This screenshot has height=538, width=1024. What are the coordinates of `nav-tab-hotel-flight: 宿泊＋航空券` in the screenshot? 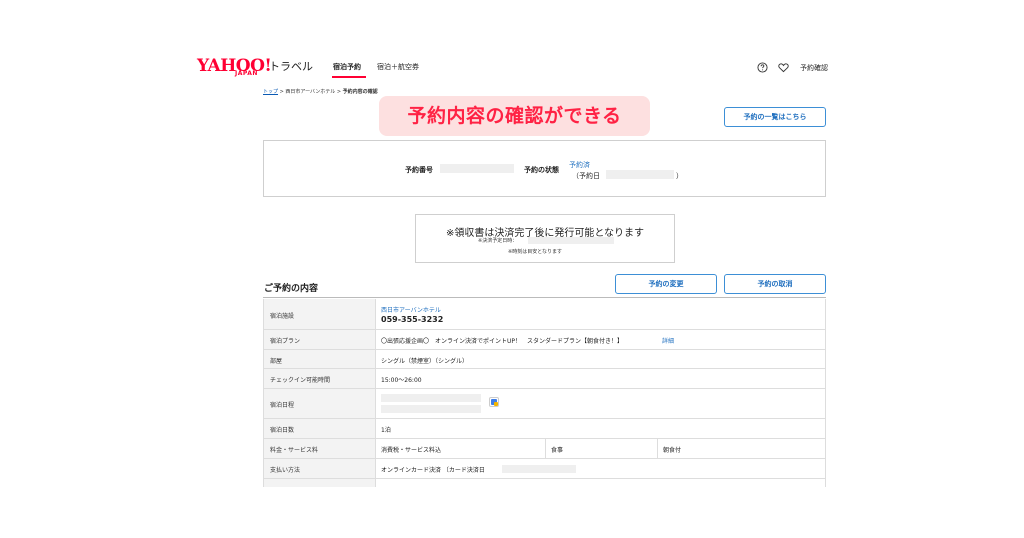 It's located at (398, 67).